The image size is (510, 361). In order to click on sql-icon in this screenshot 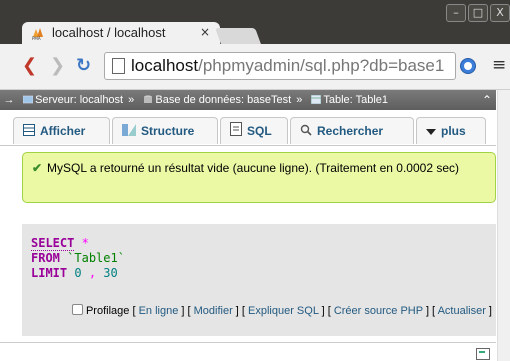, I will do `click(236, 132)`.